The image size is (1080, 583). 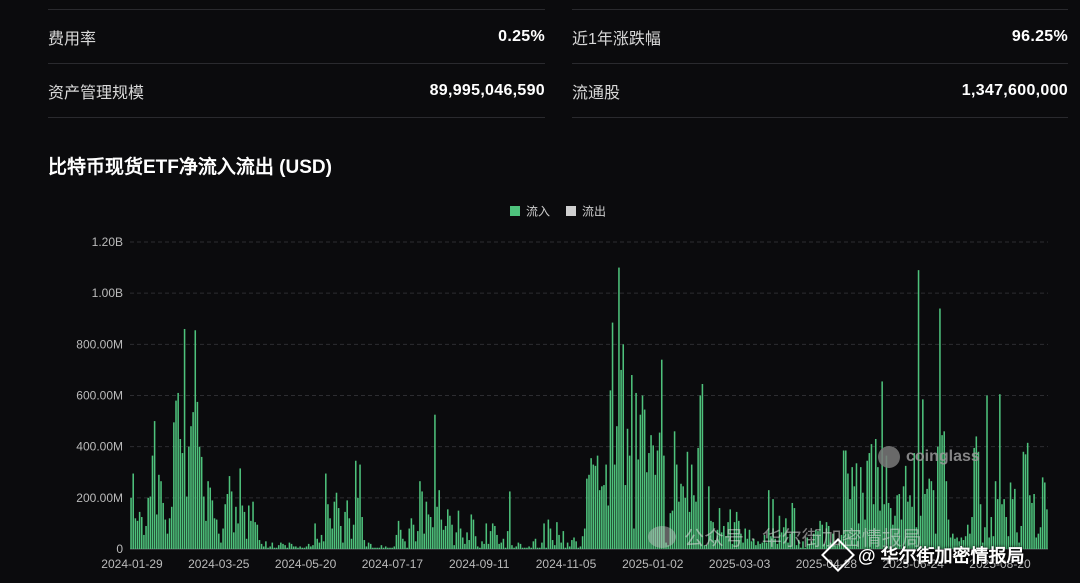 What do you see at coordinates (99, 344) in the screenshot?
I see `y-tick-label: 800.00M` at bounding box center [99, 344].